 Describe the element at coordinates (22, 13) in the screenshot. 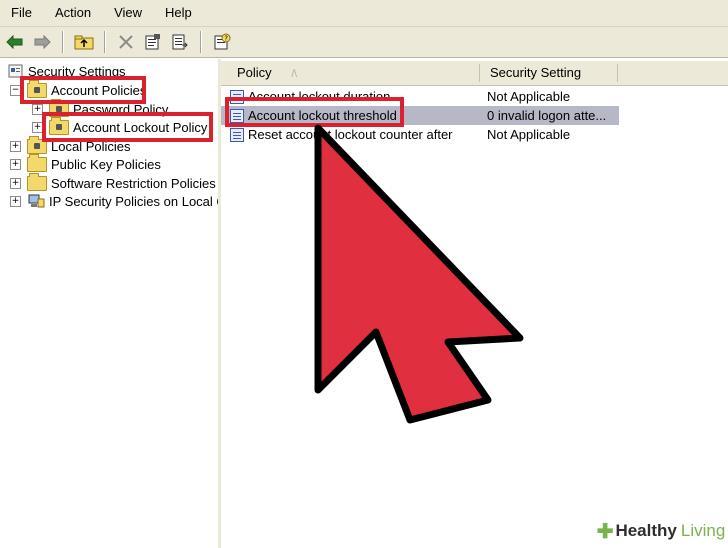

I see `menu-file: File` at that location.